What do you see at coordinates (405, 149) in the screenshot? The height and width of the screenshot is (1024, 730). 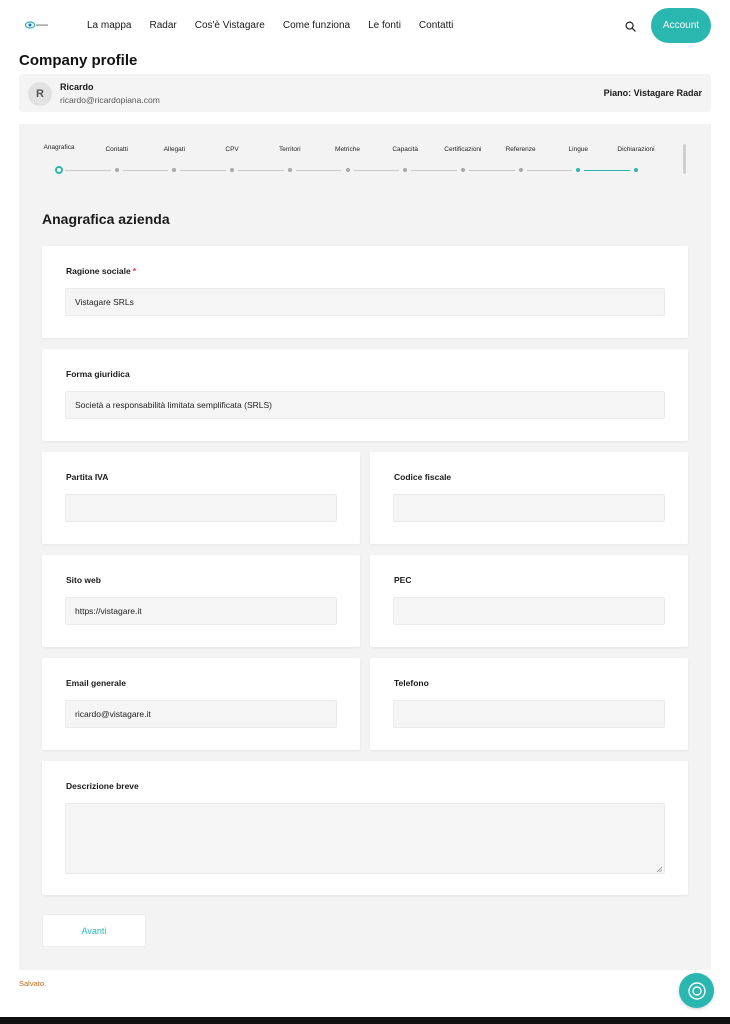 I see `step-label-capacit-: Capacità` at bounding box center [405, 149].